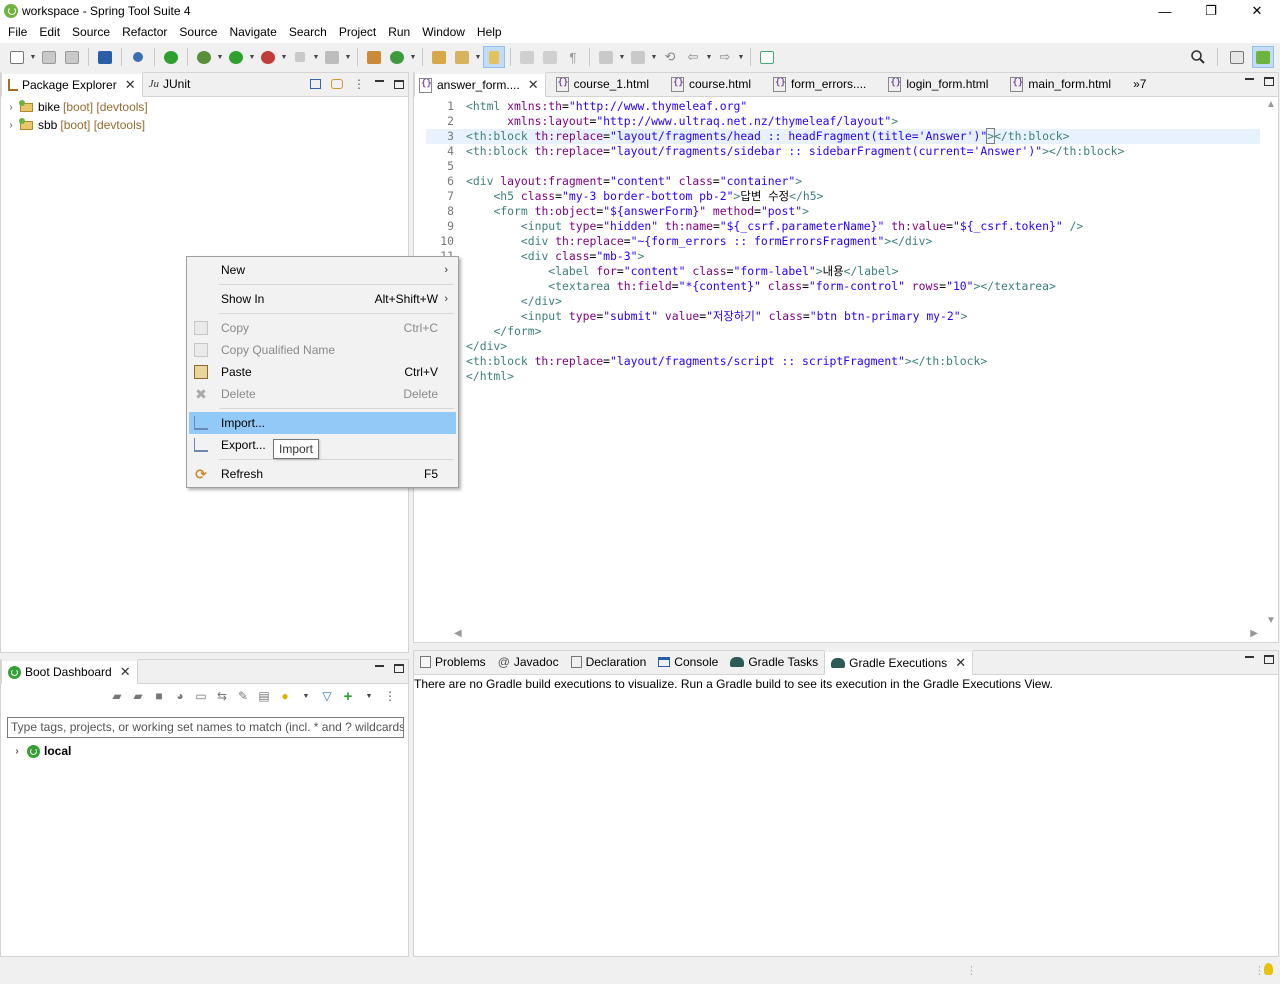 The image size is (1280, 984). Describe the element at coordinates (41, 751) in the screenshot. I see `tree-item-local: › local` at that location.